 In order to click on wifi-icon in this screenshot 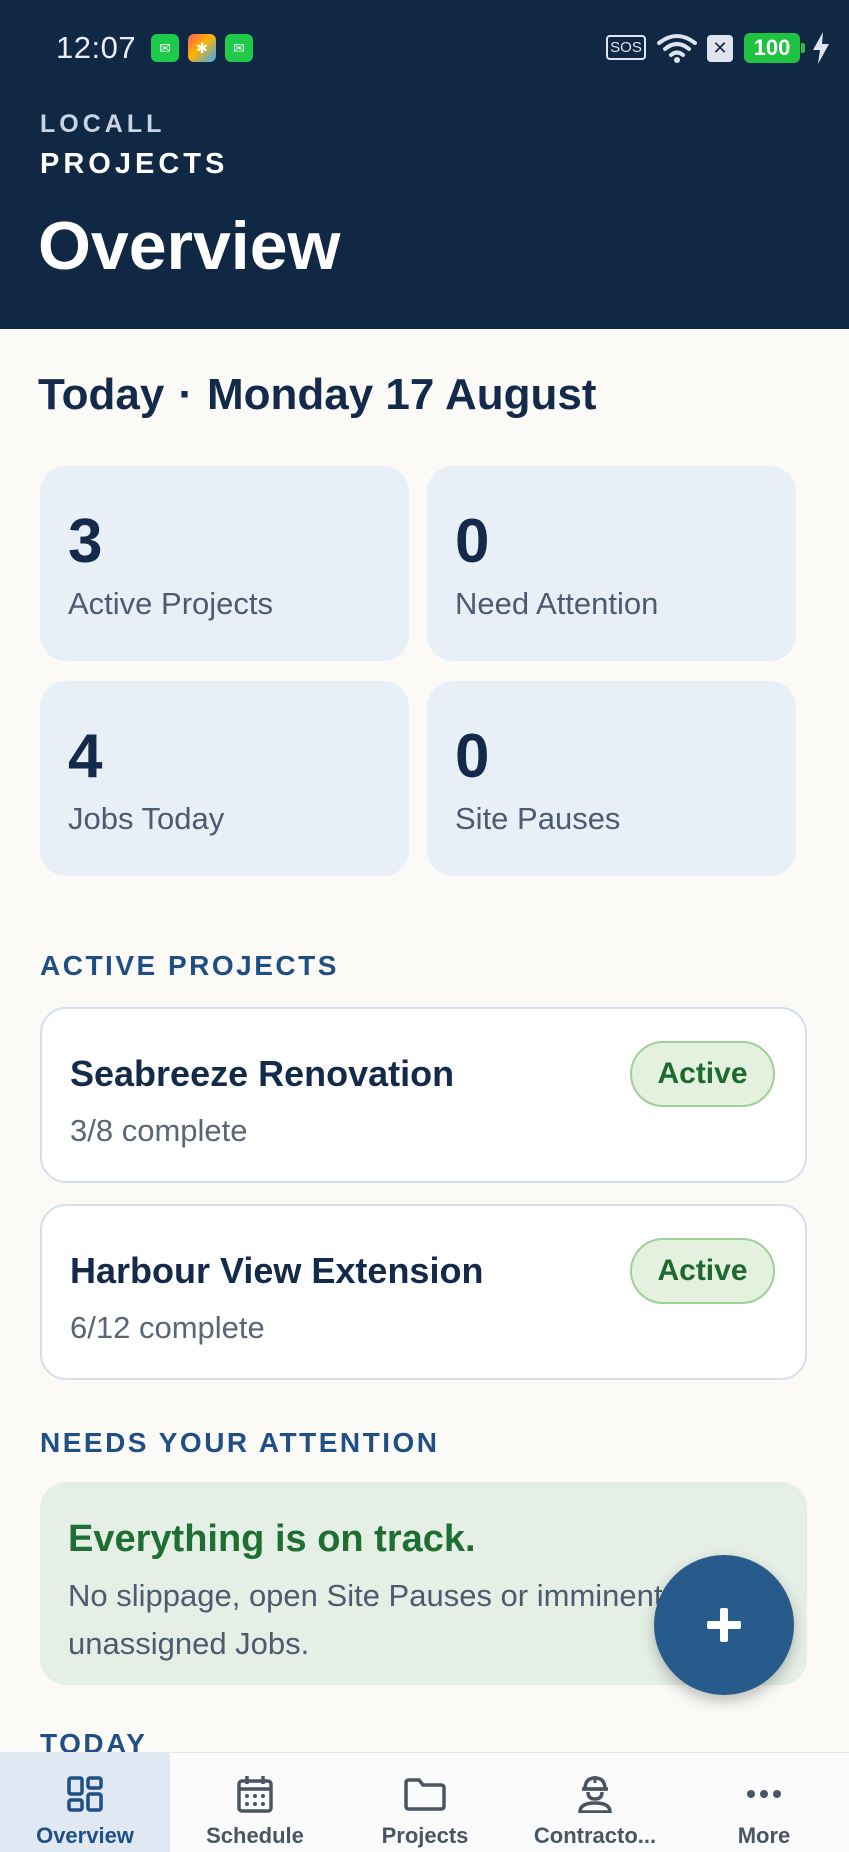, I will do `click(677, 48)`.